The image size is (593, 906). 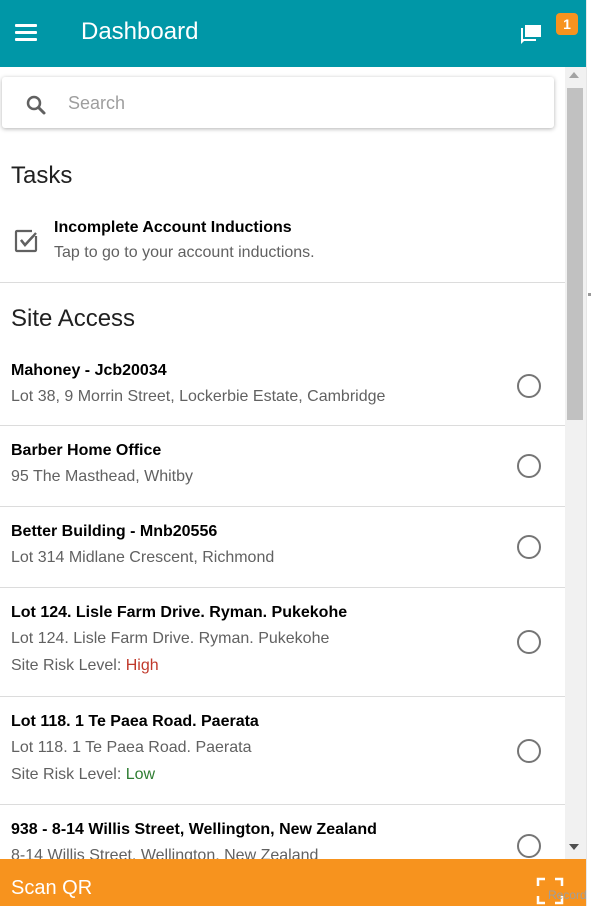 I want to click on app-header: Dashboard 1, so click(x=293, y=33).